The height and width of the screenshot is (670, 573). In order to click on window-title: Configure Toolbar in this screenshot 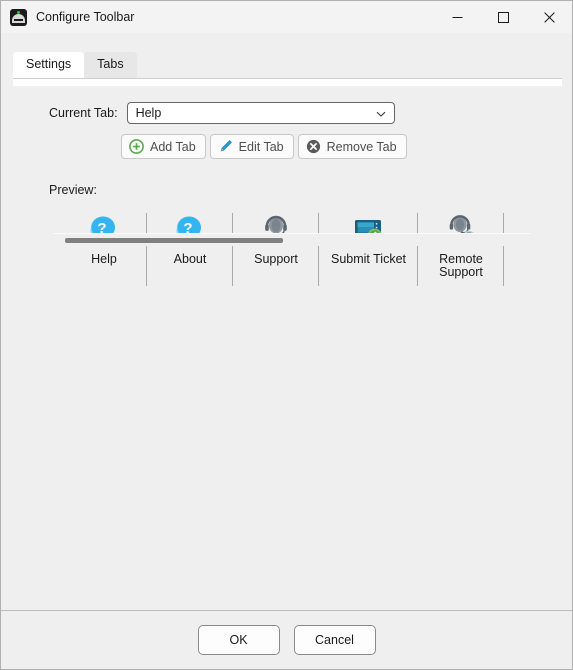, I will do `click(85, 17)`.